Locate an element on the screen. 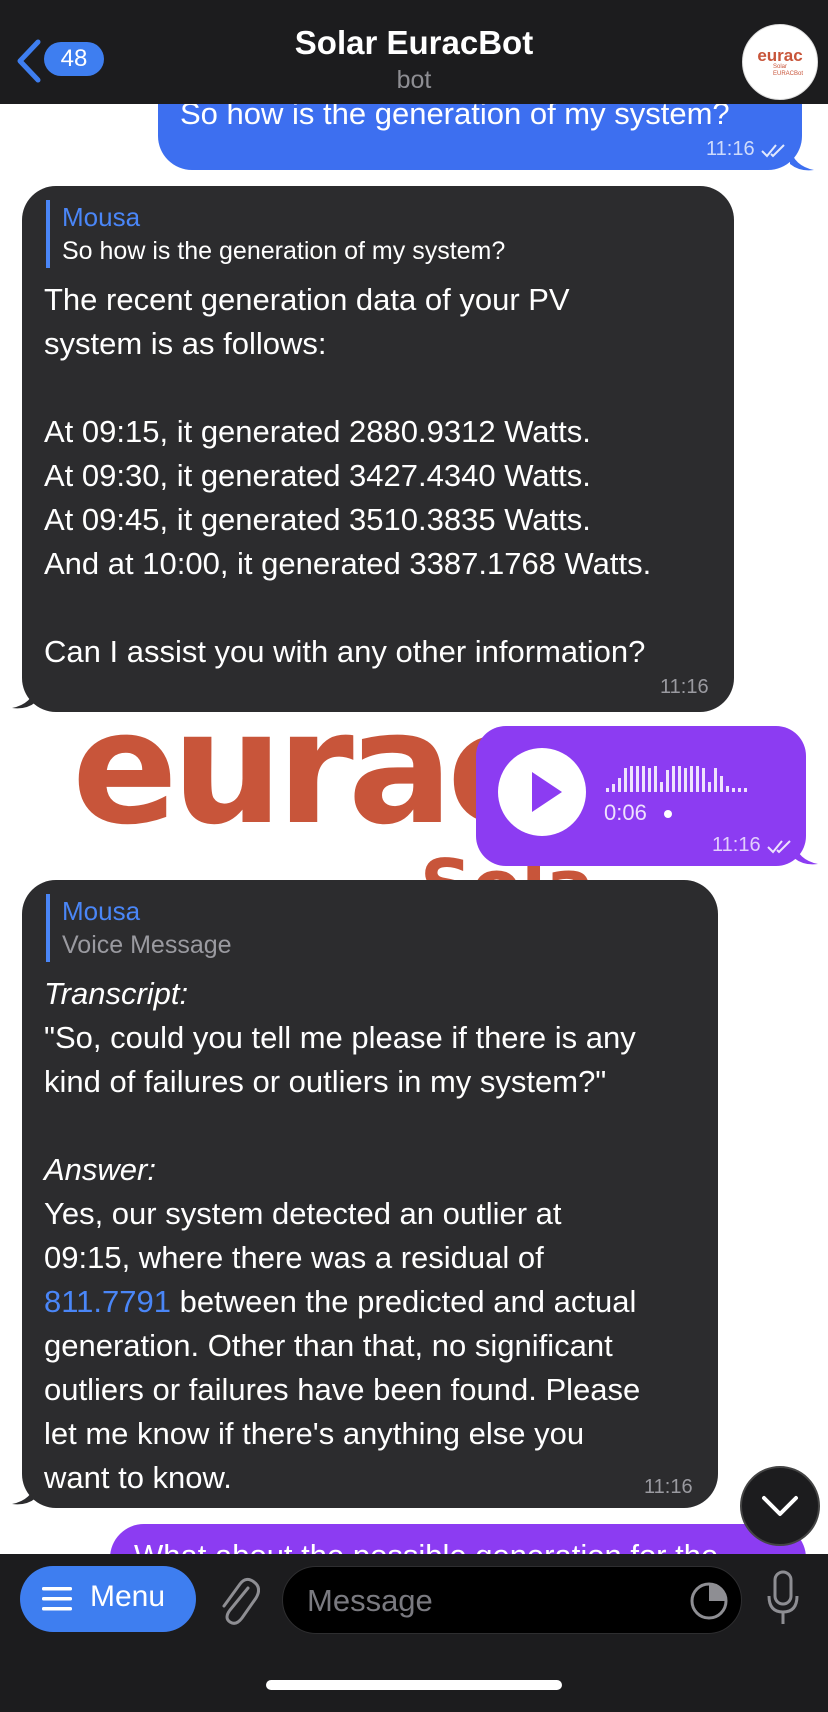  voice-message: 0:06 11:16 is located at coordinates (641, 796).